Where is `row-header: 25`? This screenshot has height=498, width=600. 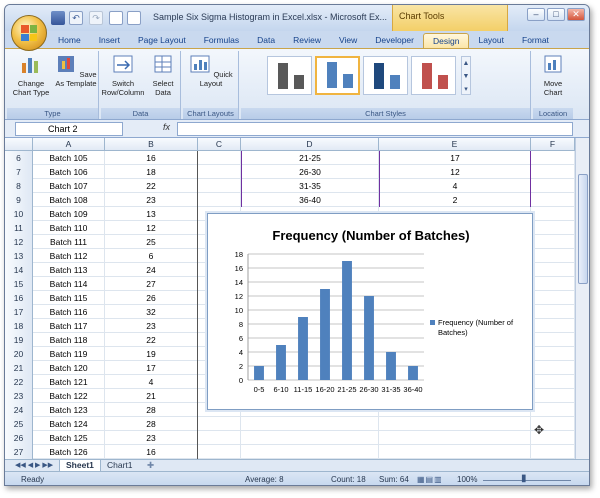 row-header: 25 is located at coordinates (19, 424).